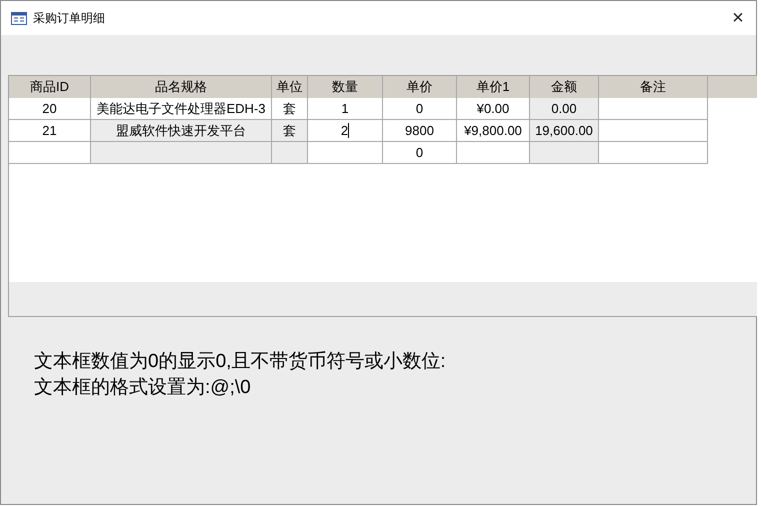 This screenshot has height=506, width=761. Describe the element at coordinates (349, 130) in the screenshot. I see `text-cursor` at that location.